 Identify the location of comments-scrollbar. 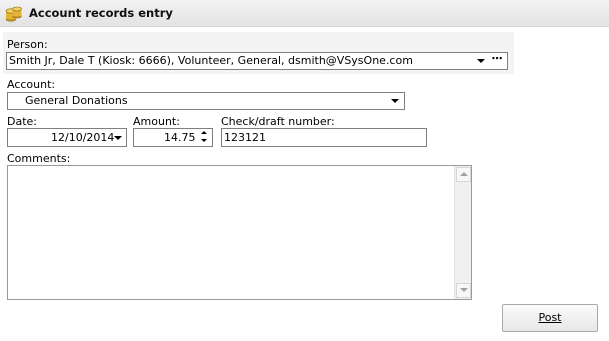
(462, 232).